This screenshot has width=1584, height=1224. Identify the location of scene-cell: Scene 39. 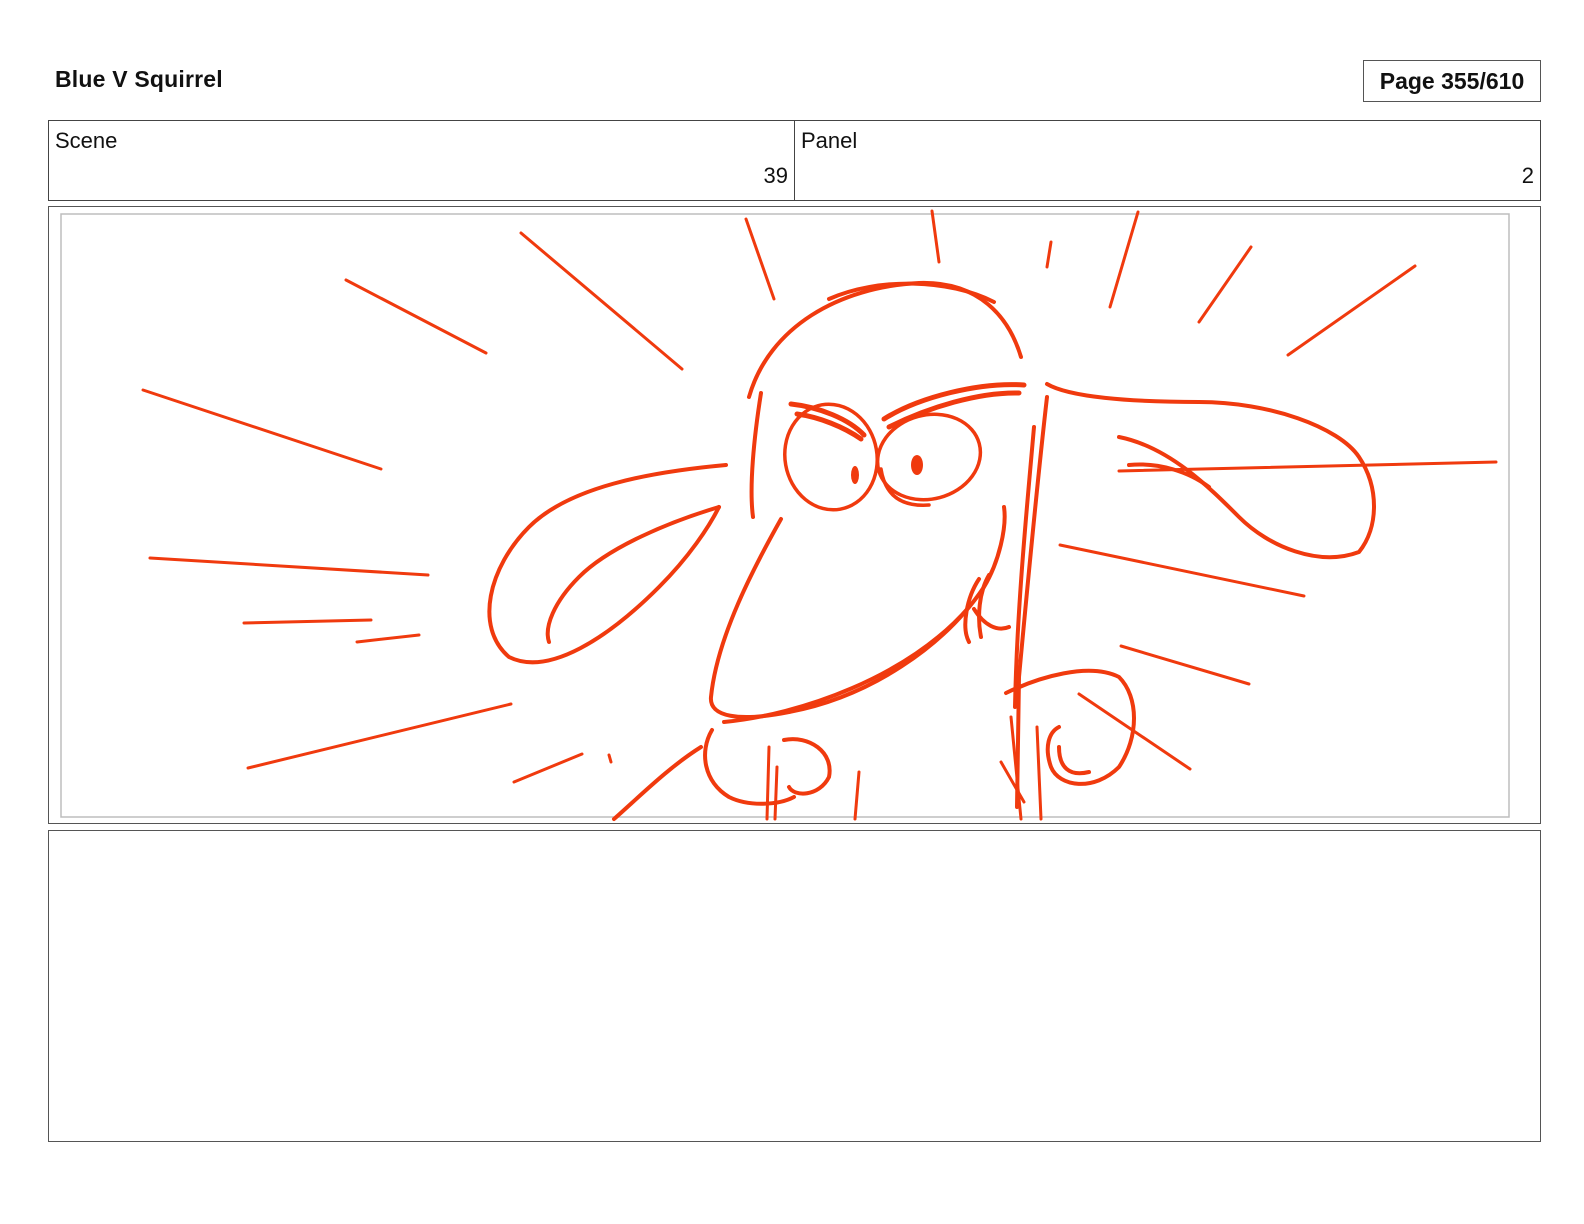
(421, 160).